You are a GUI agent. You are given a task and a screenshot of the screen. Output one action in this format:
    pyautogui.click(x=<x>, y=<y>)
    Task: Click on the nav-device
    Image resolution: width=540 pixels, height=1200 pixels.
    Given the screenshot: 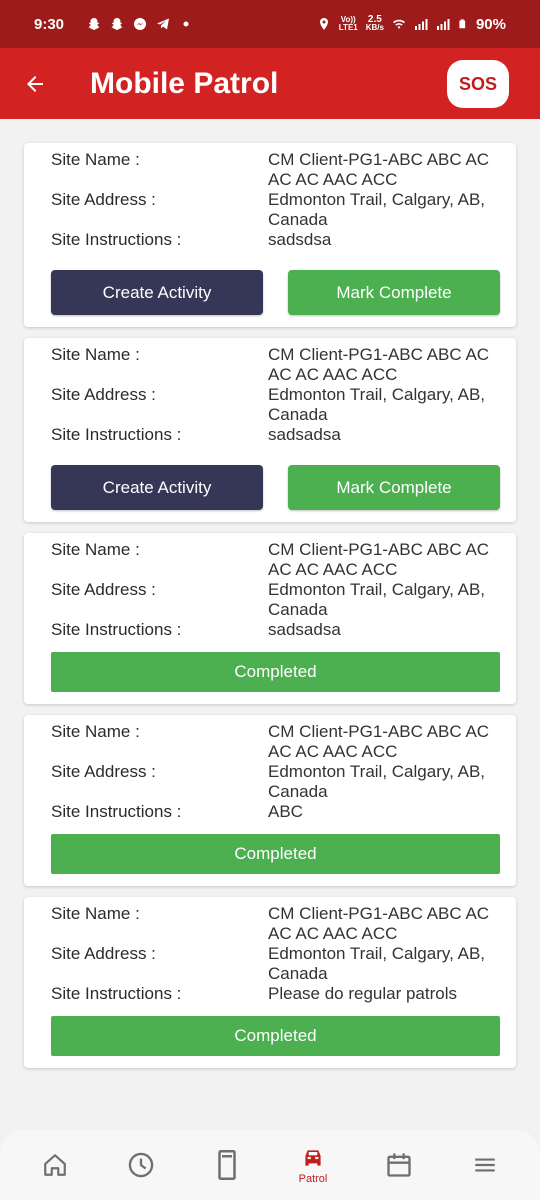 What is the action you would take?
    pyautogui.click(x=227, y=1165)
    